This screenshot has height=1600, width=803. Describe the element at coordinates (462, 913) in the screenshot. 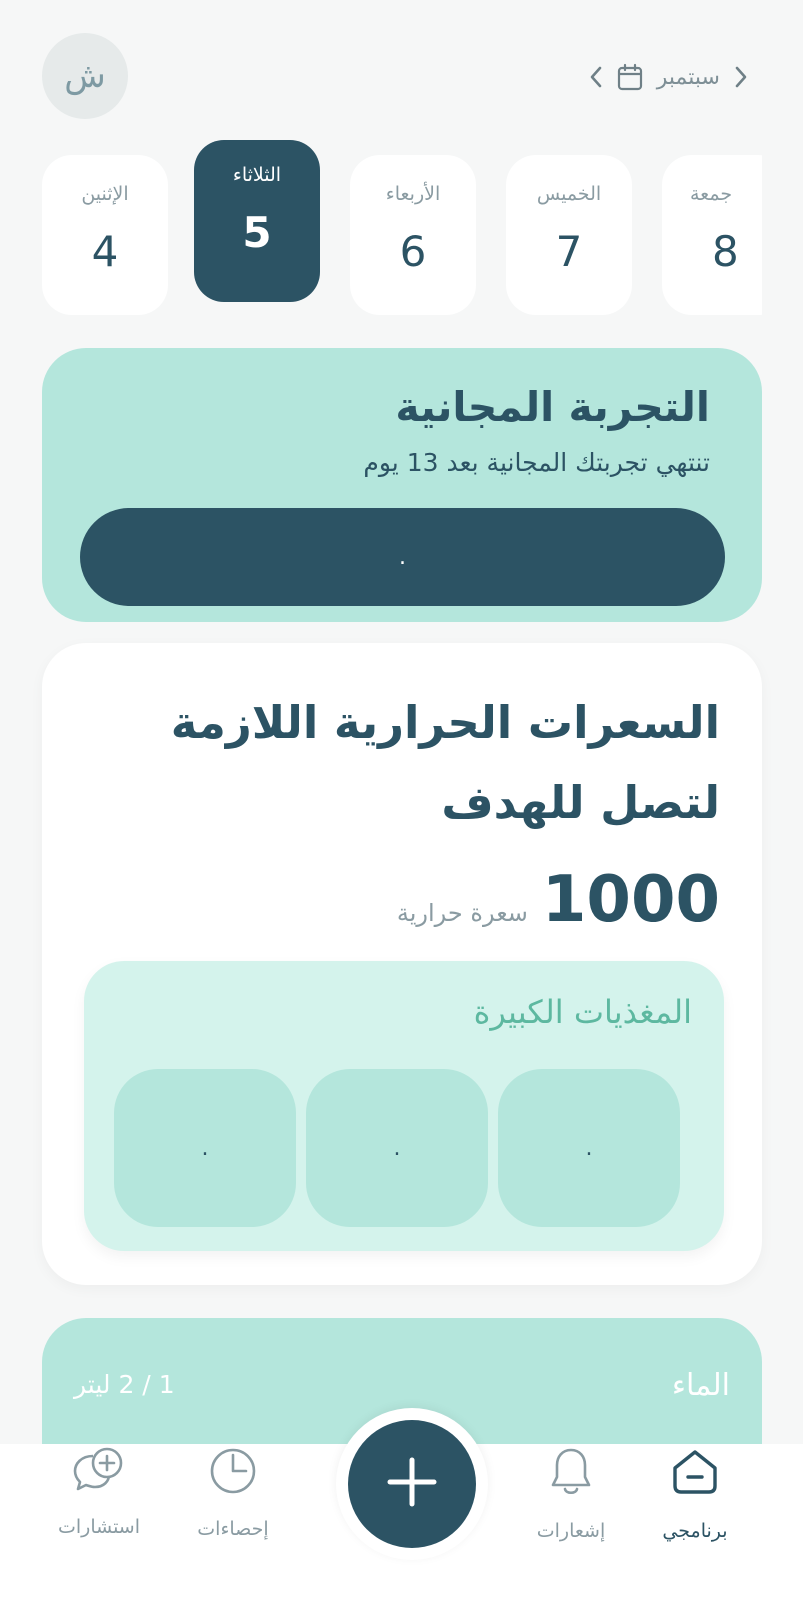

I see `calories-unit: سعرة حرارية` at that location.